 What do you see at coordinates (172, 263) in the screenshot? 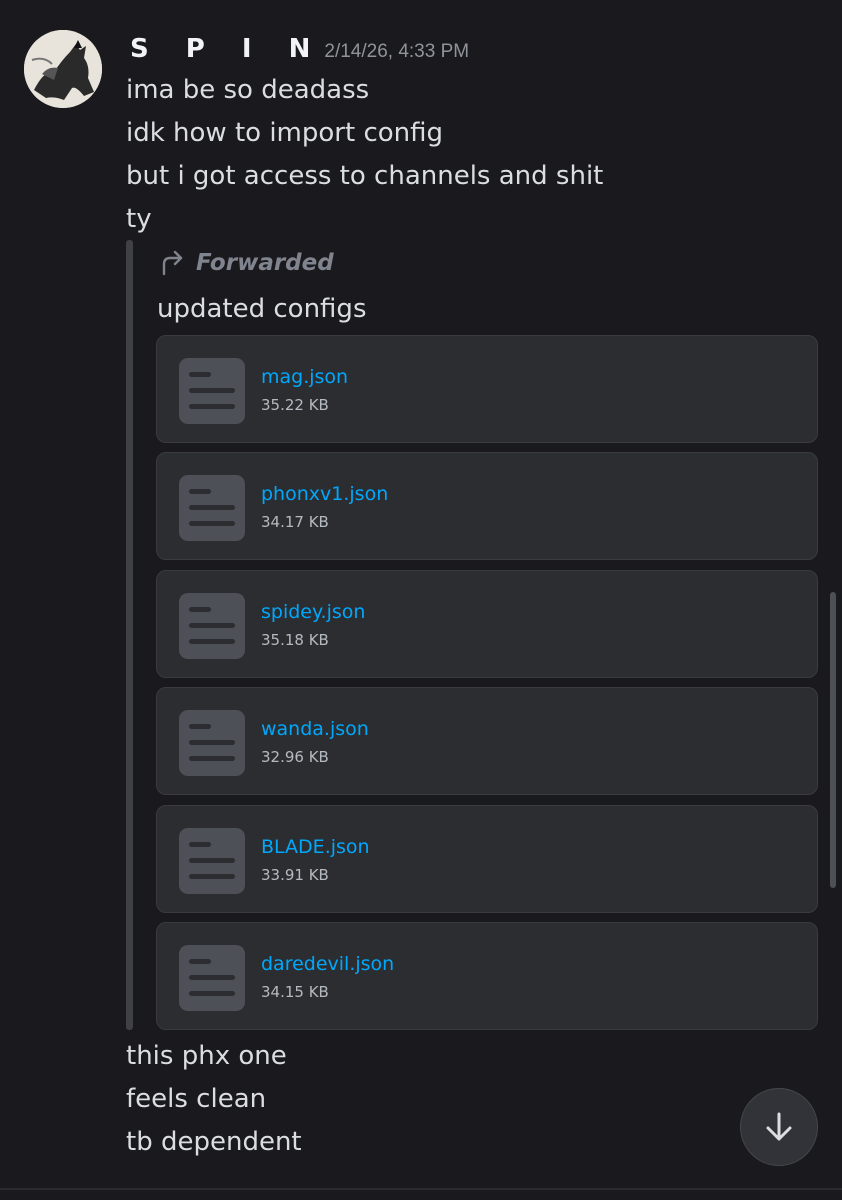
I see `forward-arrow-icon` at bounding box center [172, 263].